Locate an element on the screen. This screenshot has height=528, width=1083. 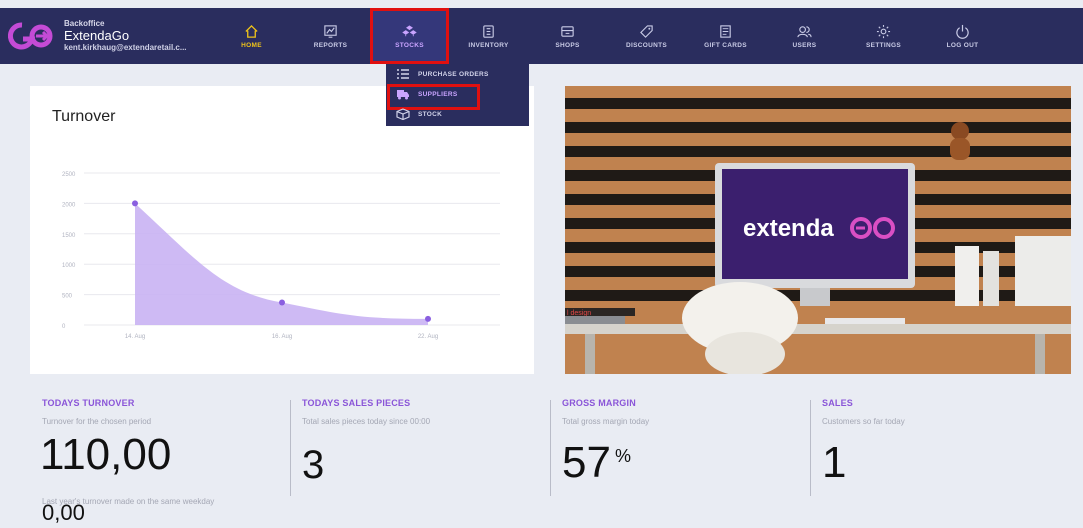
chart-x-tick-label: 22. Aug is located at coordinates (428, 337).